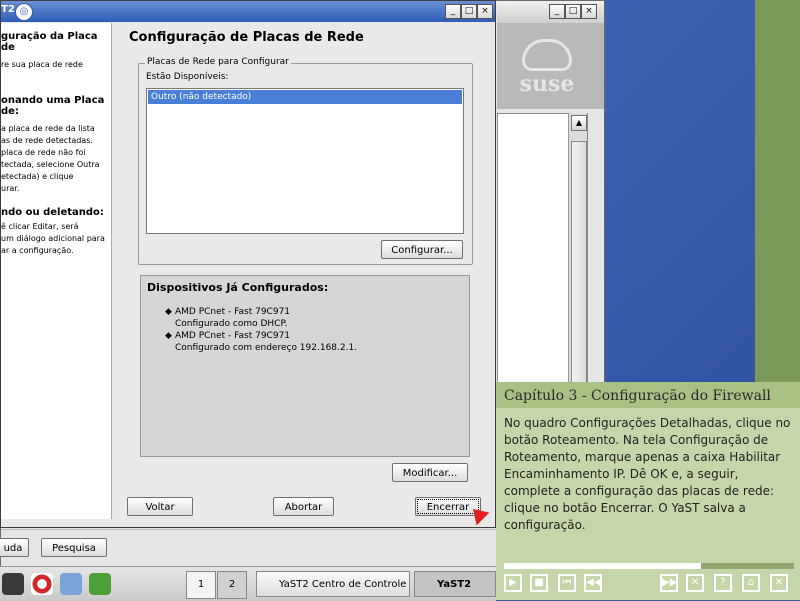  I want to click on help-icon: ?, so click(723, 583).